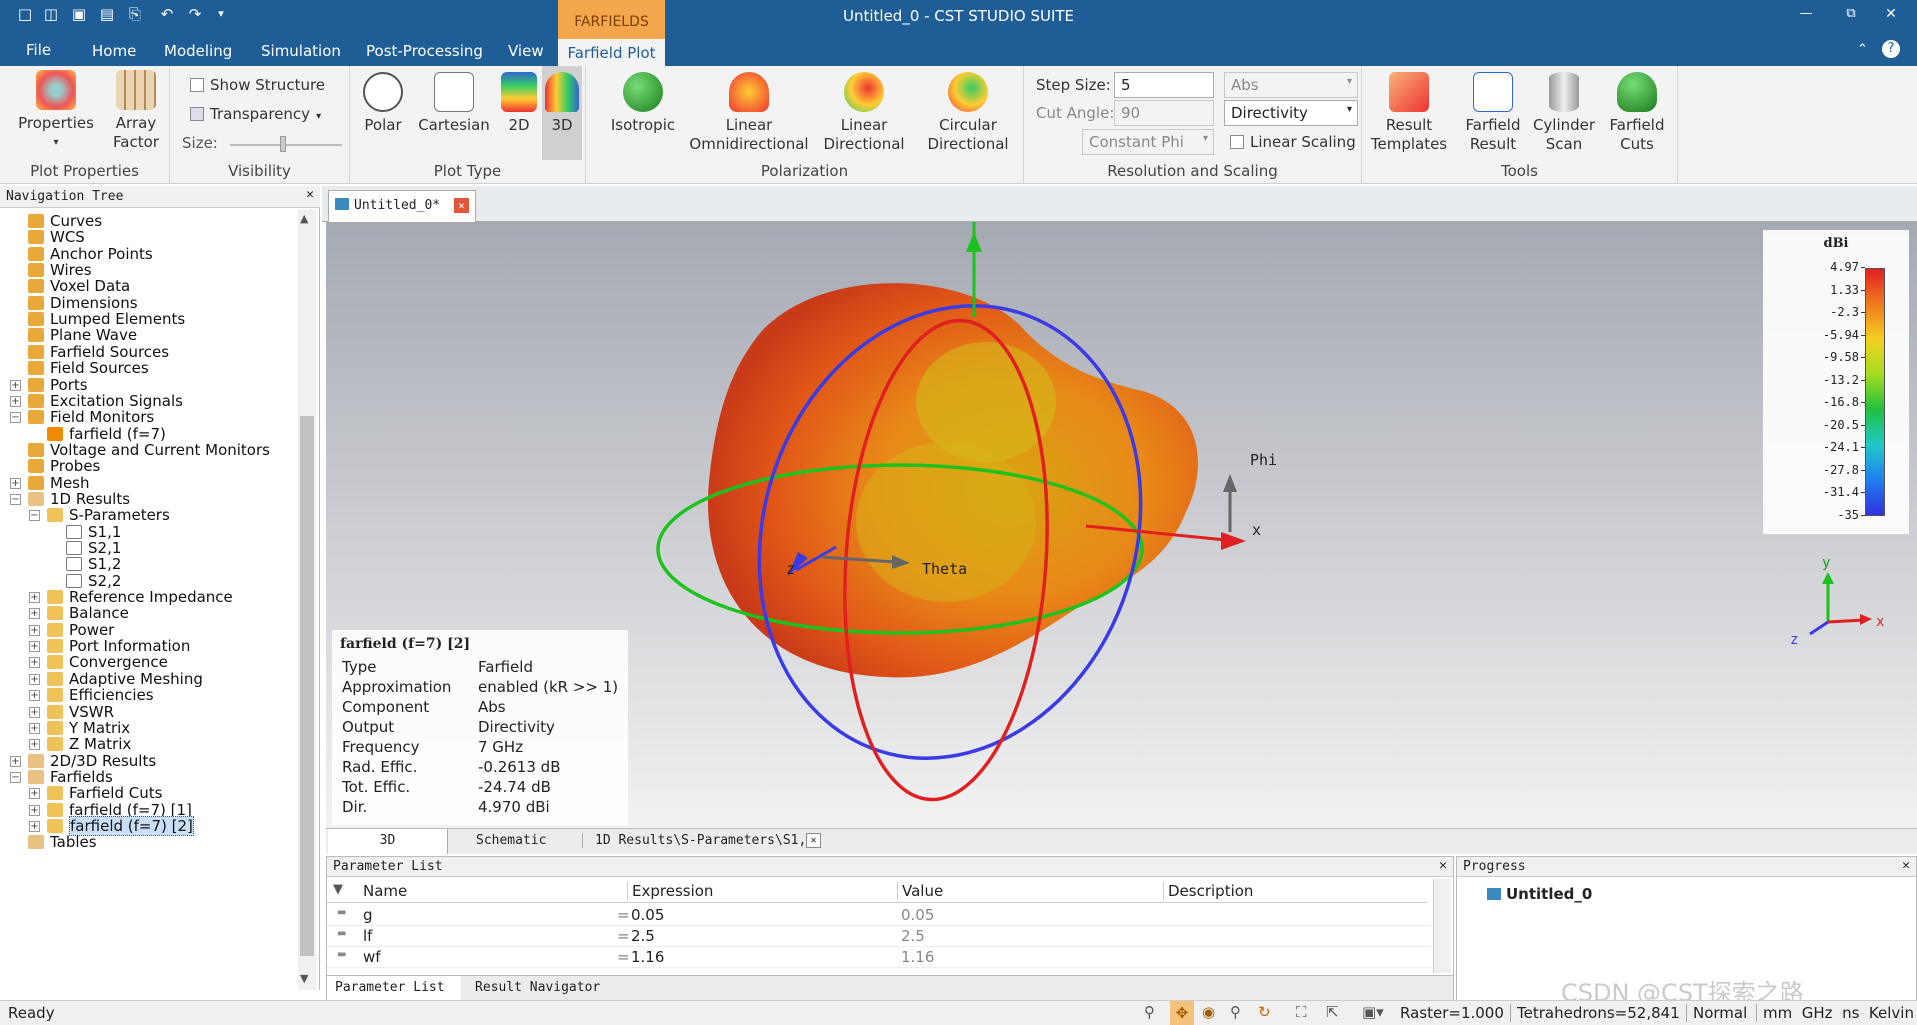  Describe the element at coordinates (1301, 1012) in the screenshot. I see `fit-view-icon: ⛶` at that location.